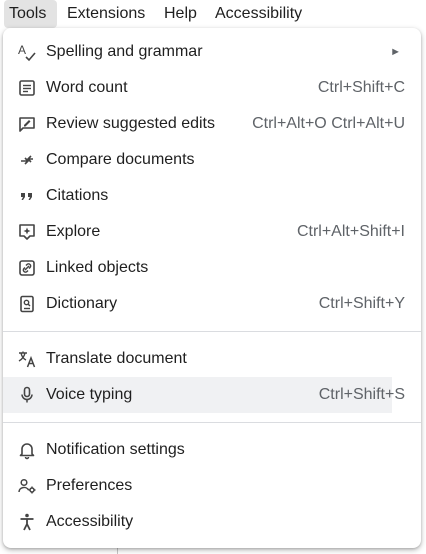 The width and height of the screenshot is (426, 554). Describe the element at coordinates (27, 522) in the screenshot. I see `accessibility-icon` at that location.